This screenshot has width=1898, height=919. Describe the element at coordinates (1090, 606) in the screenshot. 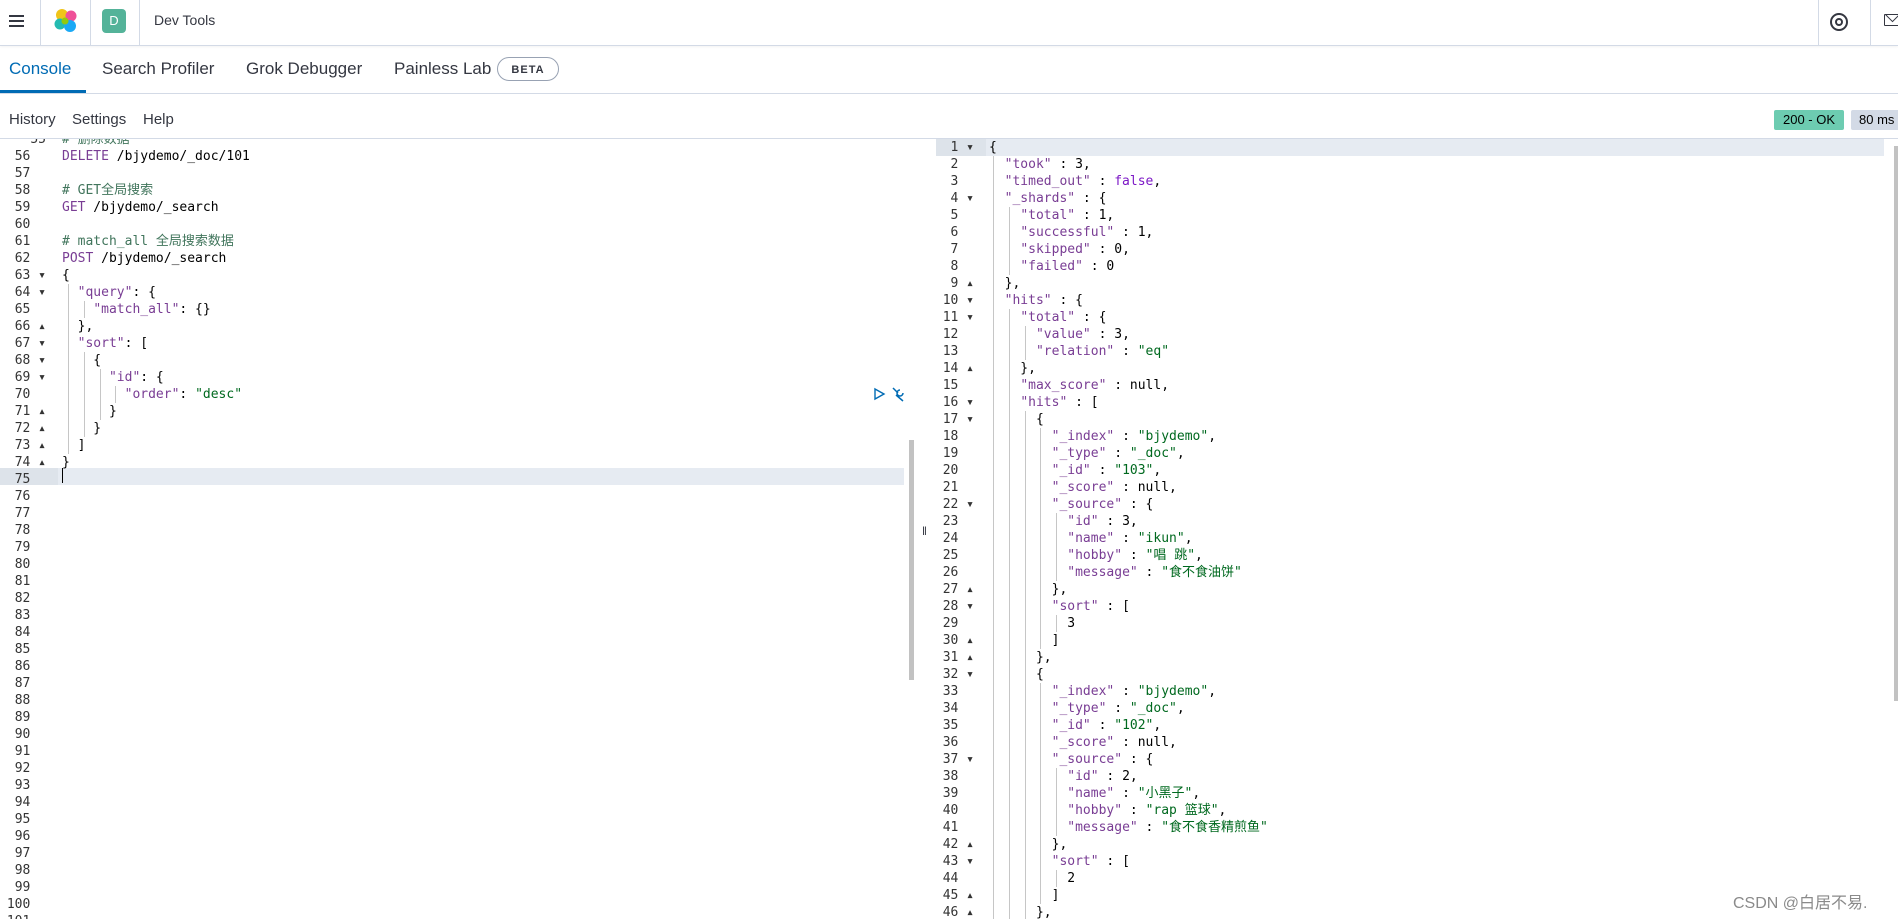

I see `code-line: "sort" : [` at that location.